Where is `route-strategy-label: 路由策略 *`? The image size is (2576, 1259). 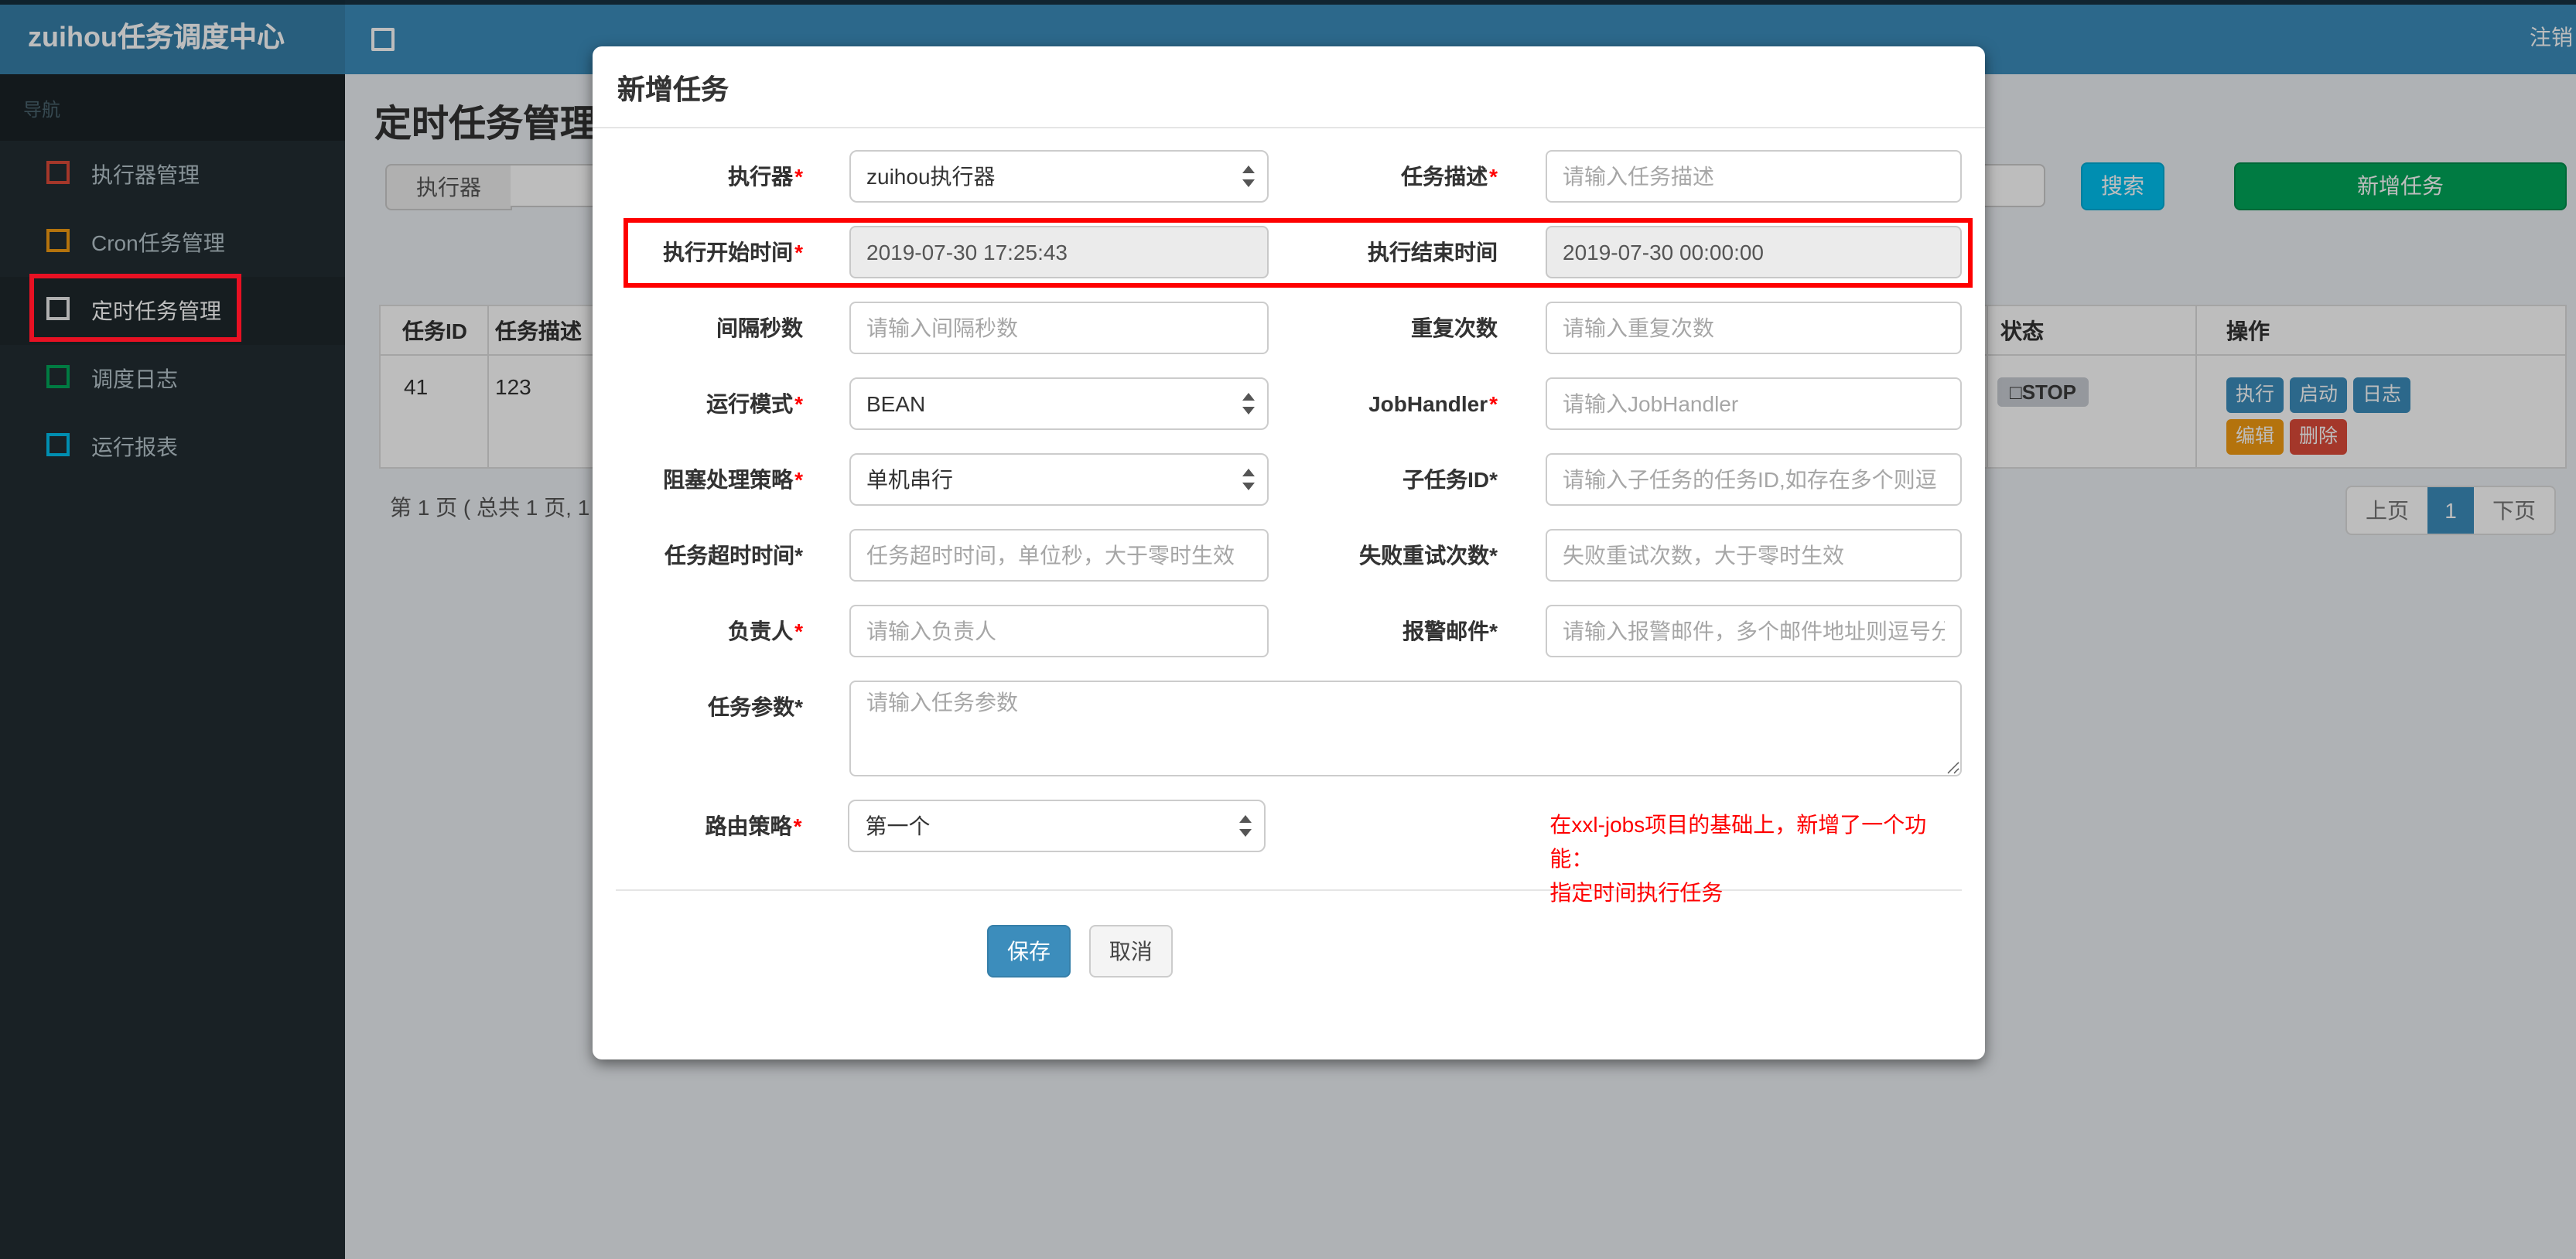 route-strategy-label: 路由策略 * is located at coordinates (753, 826).